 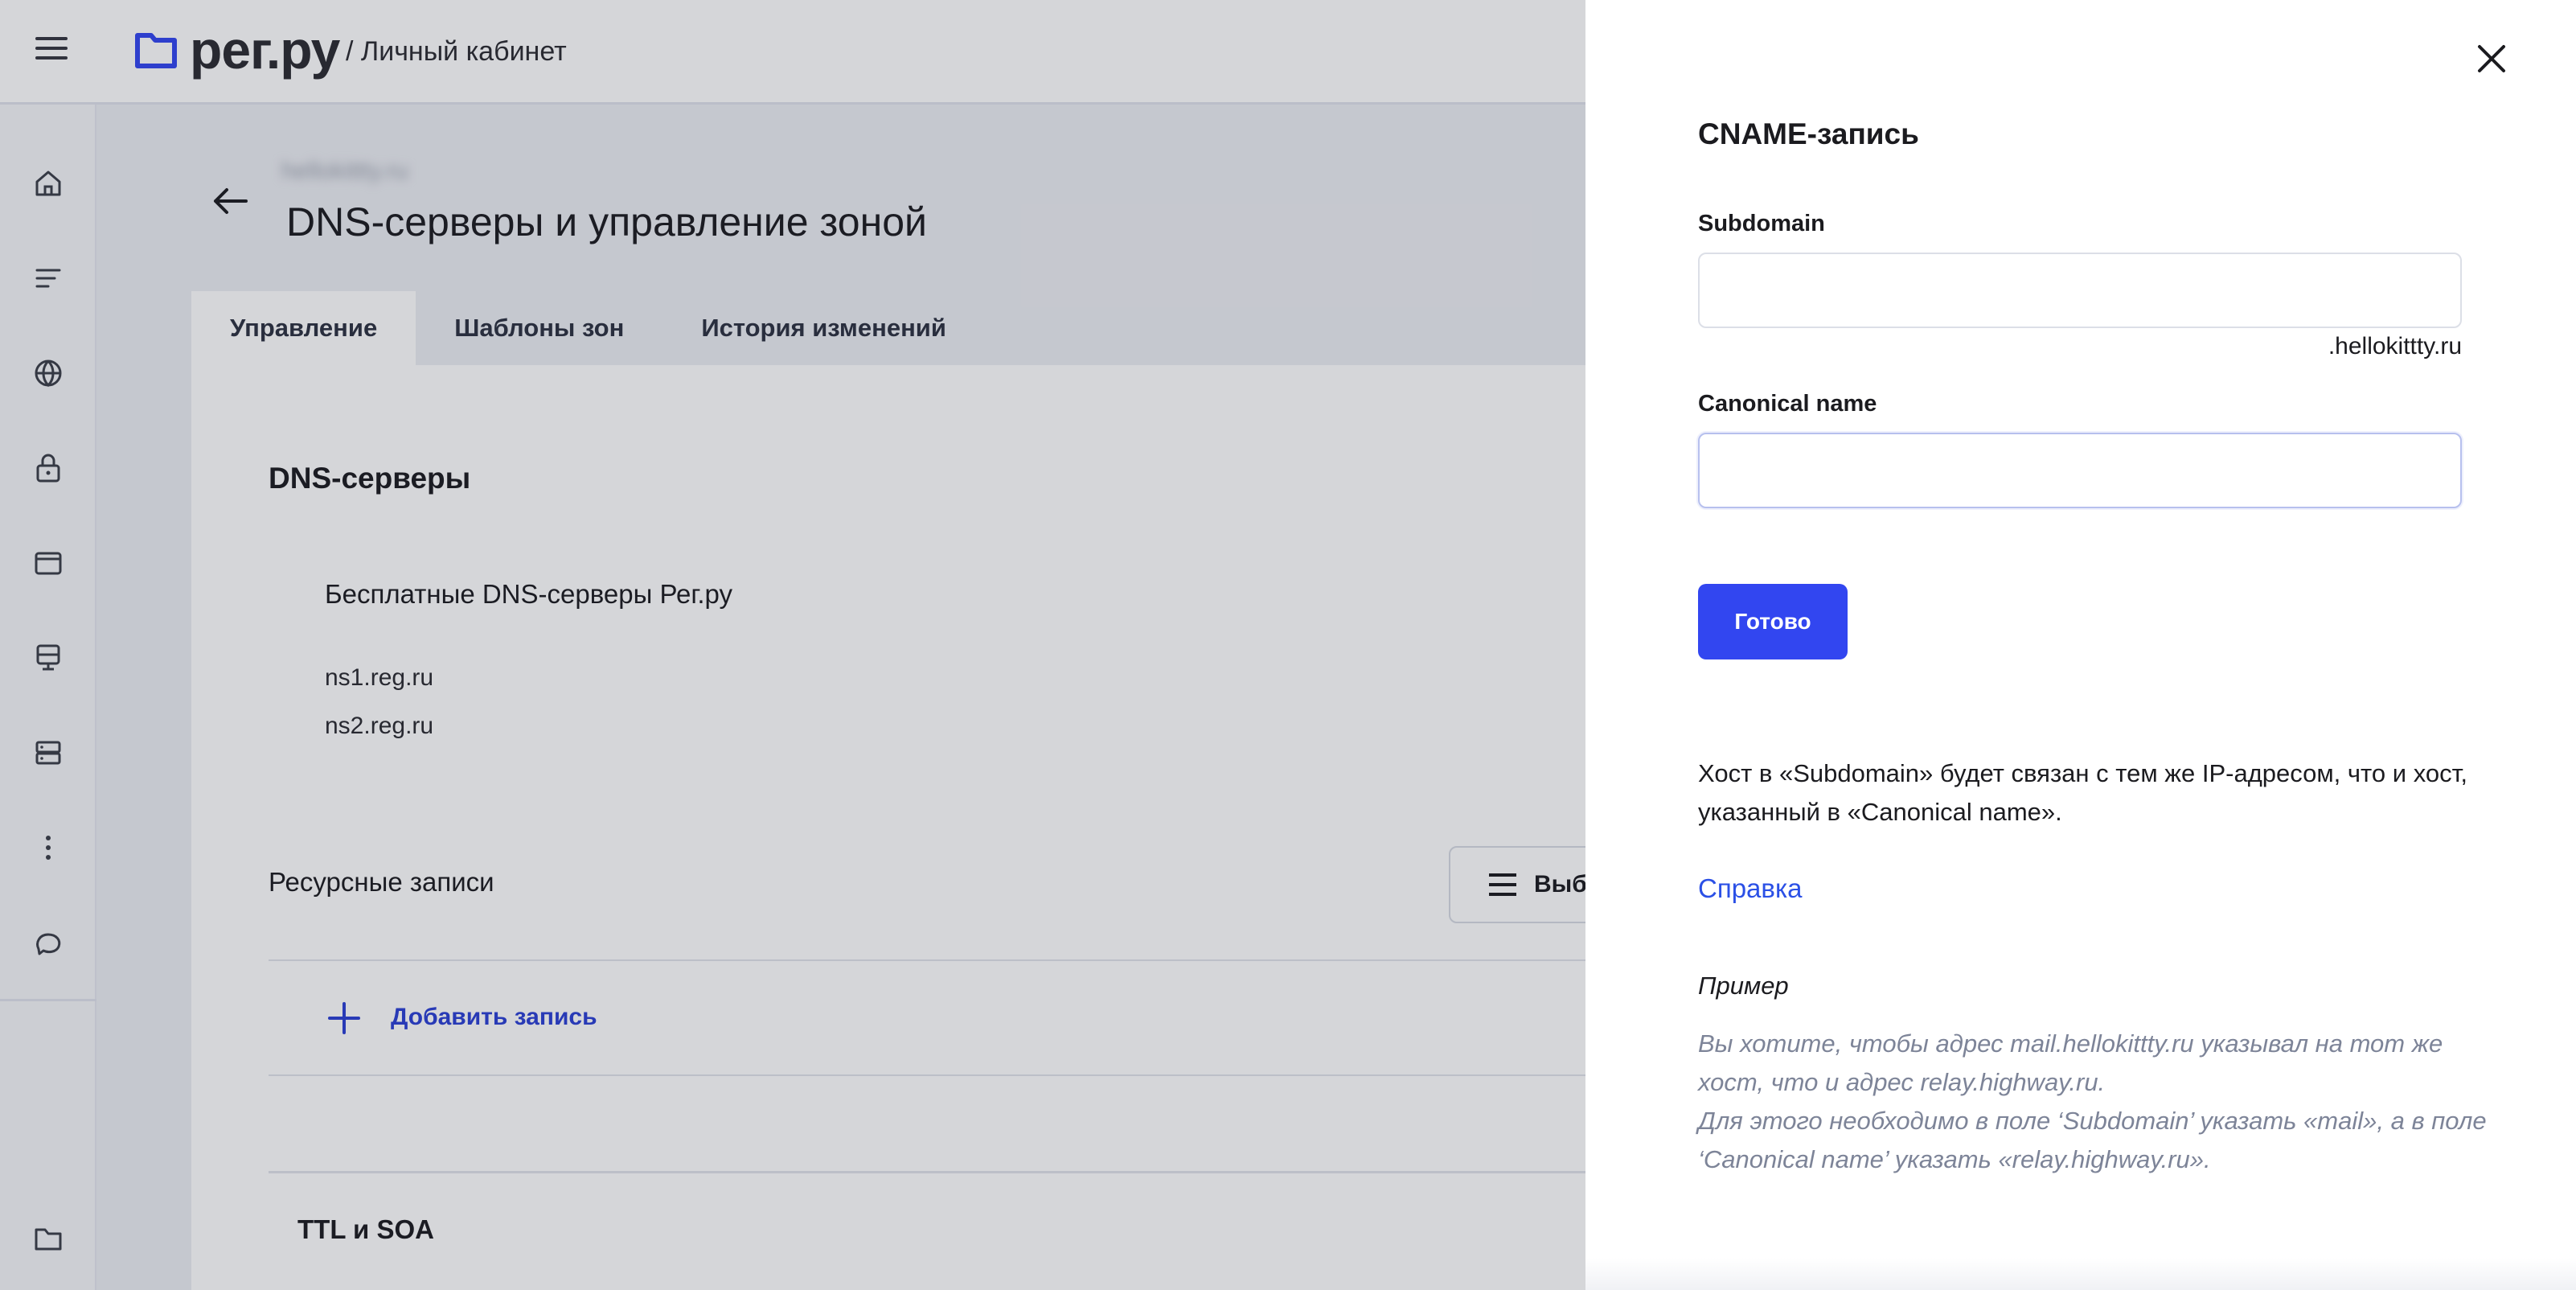 What do you see at coordinates (2491, 59) in the screenshot?
I see `close-icon` at bounding box center [2491, 59].